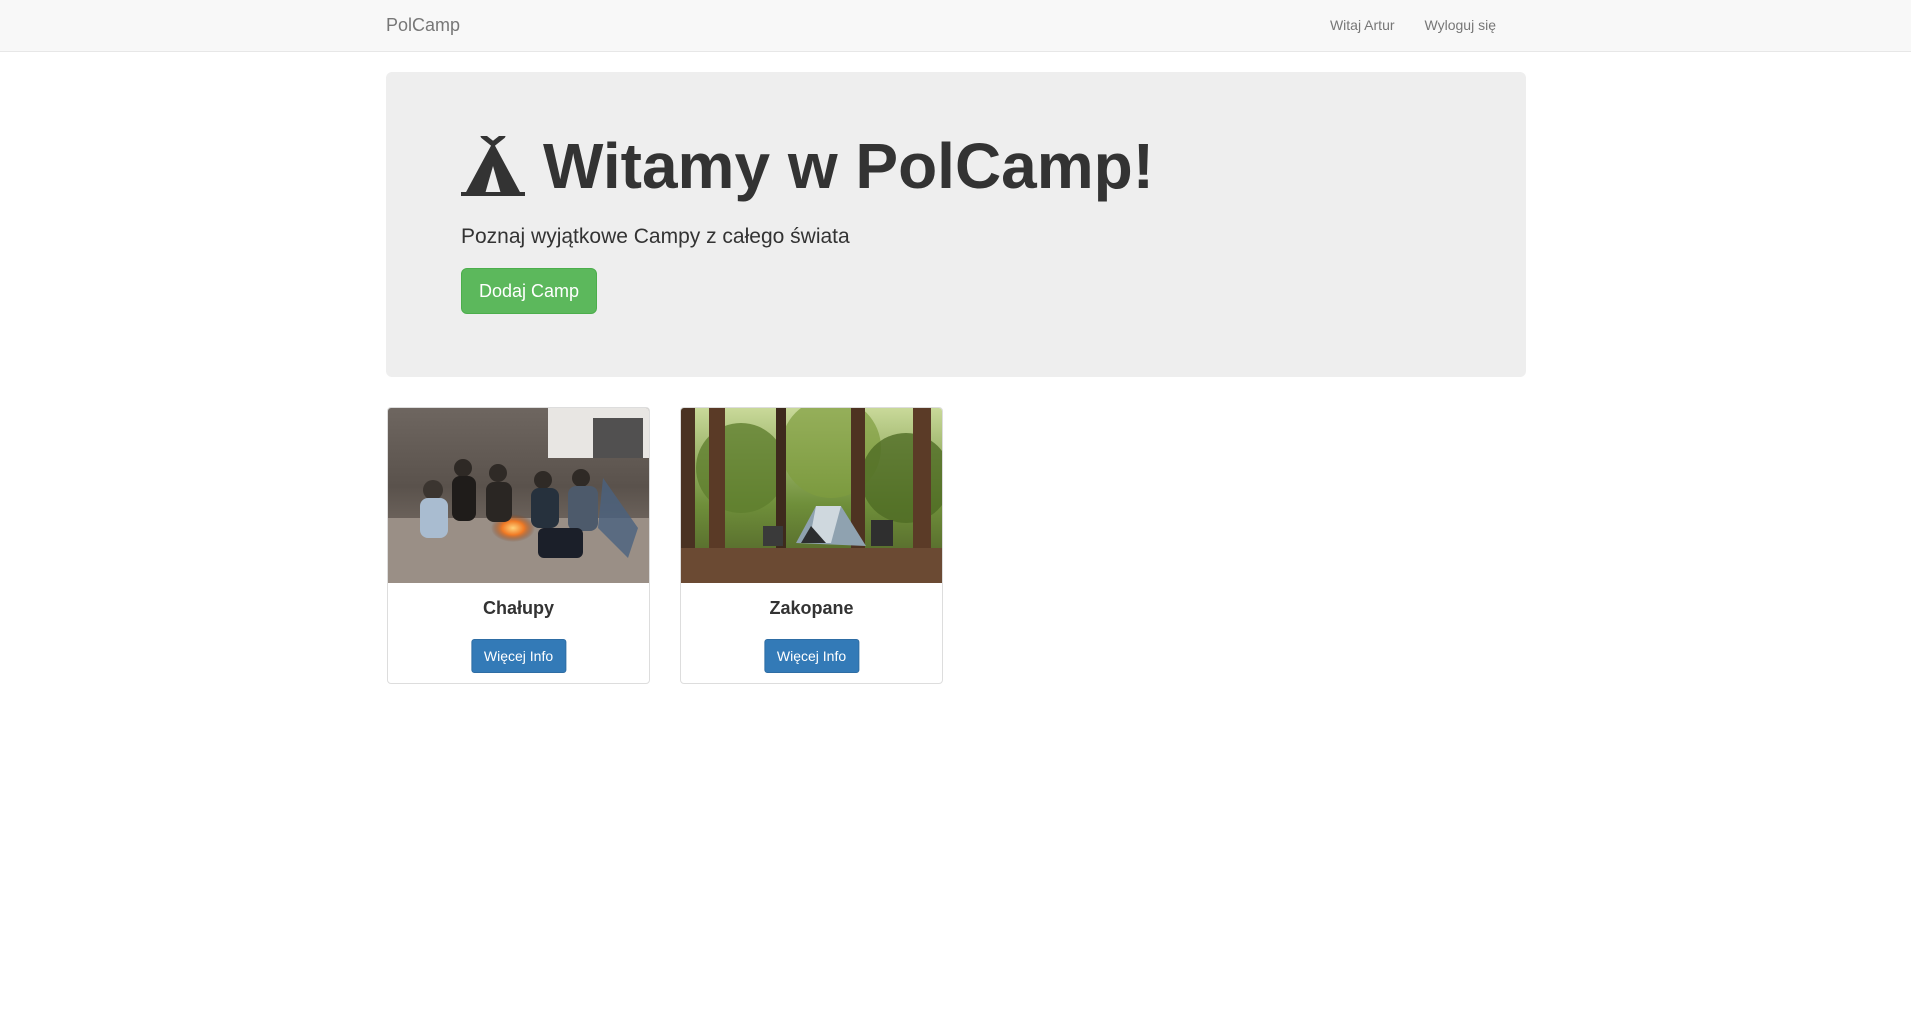 The height and width of the screenshot is (1015, 1911). Describe the element at coordinates (493, 164) in the screenshot. I see `tent-icon` at that location.